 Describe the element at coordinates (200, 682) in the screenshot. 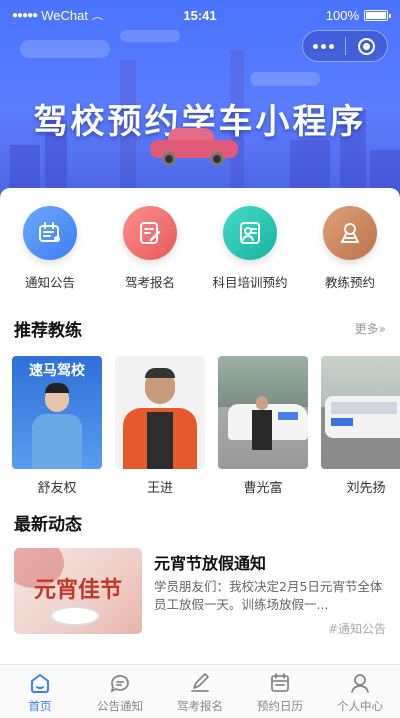

I see `edit-icon` at that location.